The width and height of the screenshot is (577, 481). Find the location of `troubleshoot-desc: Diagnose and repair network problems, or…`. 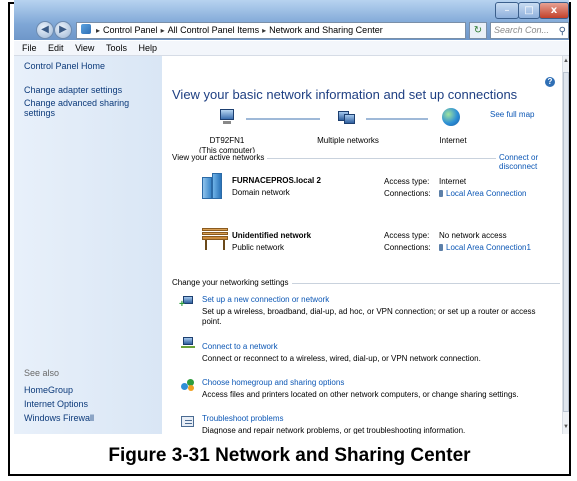

troubleshoot-desc: Diagnose and repair network problems, or… is located at coordinates (334, 430).